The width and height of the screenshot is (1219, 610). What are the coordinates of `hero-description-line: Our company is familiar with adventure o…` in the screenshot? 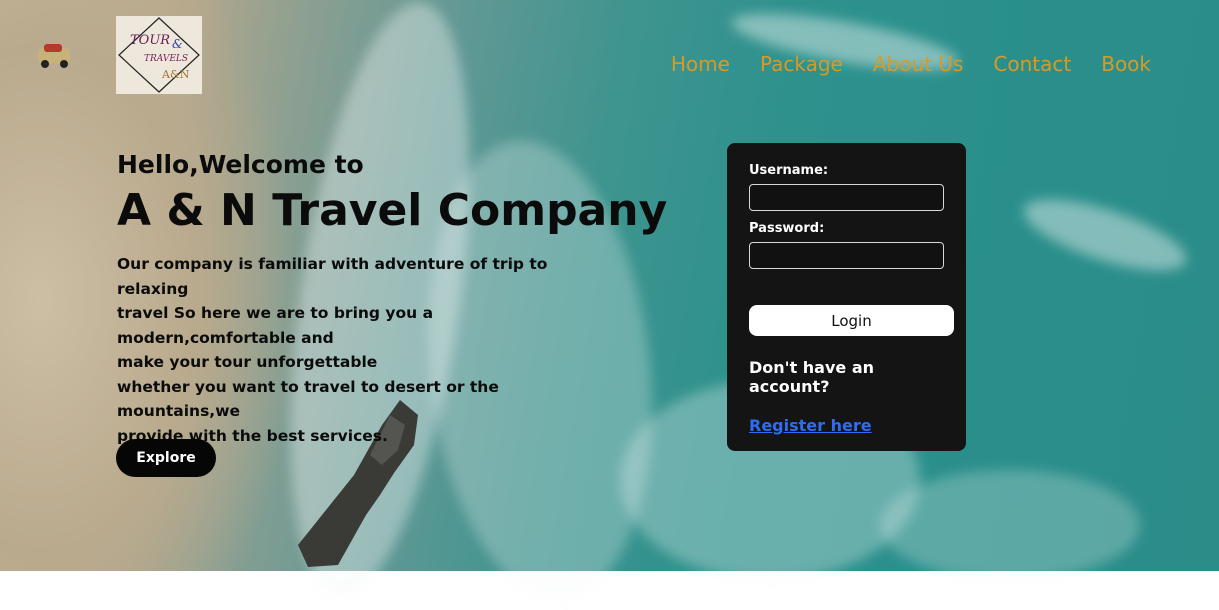 It's located at (332, 276).